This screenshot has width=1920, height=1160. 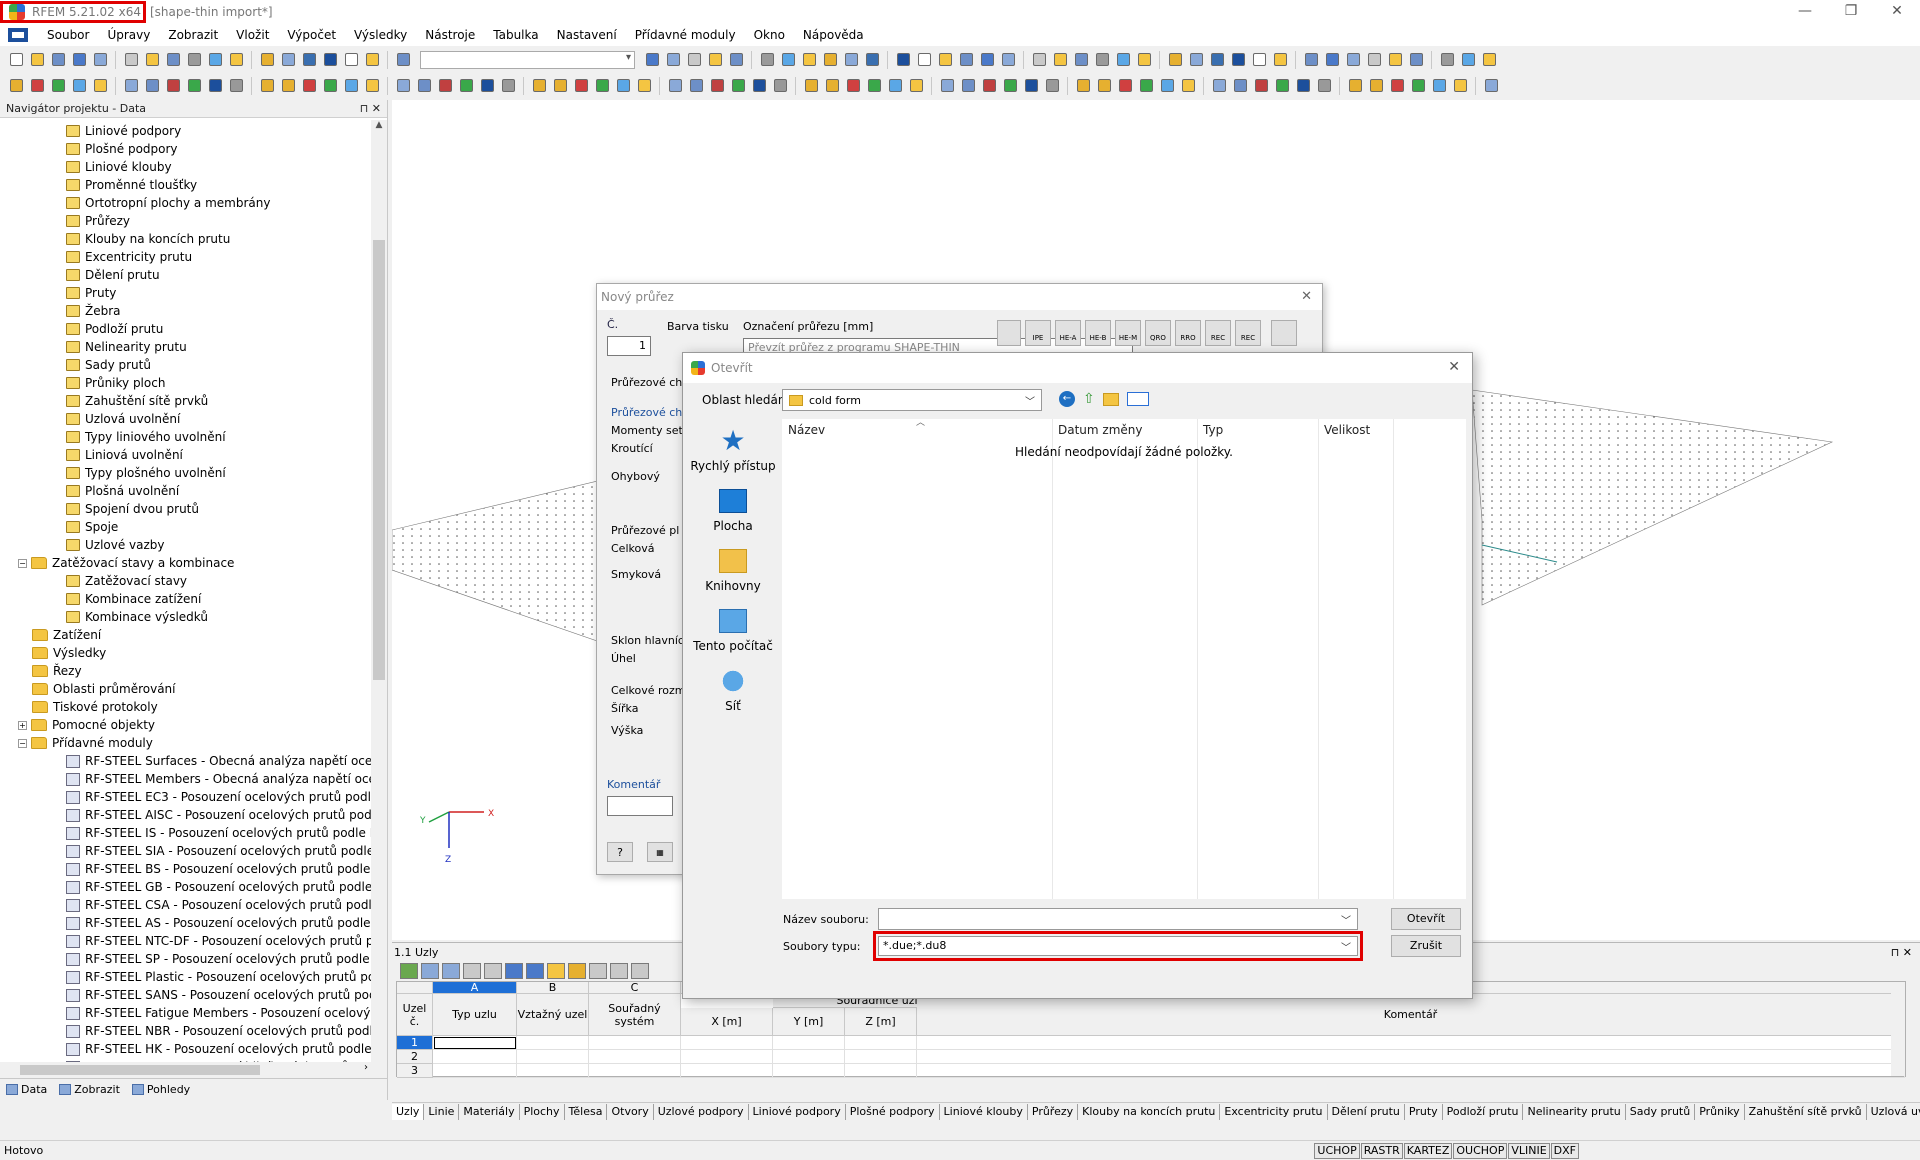 I want to click on up-folder-icon: ⇧, so click(x=1089, y=399).